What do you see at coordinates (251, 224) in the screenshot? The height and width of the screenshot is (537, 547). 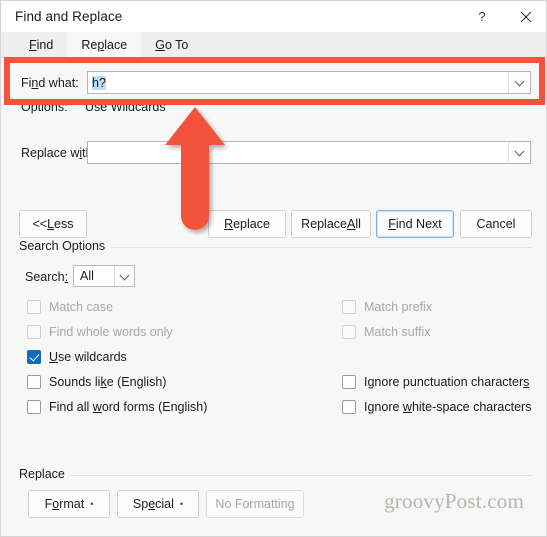 I see `replace-button-post: eplace` at bounding box center [251, 224].